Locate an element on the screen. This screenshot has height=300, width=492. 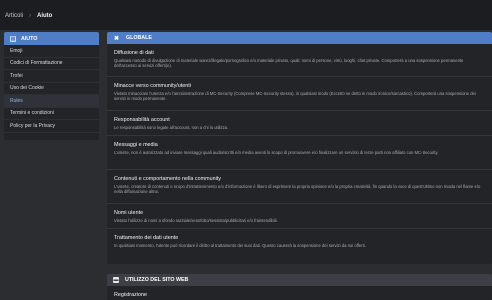
rule-title: Responsabilità account is located at coordinates (142, 120).